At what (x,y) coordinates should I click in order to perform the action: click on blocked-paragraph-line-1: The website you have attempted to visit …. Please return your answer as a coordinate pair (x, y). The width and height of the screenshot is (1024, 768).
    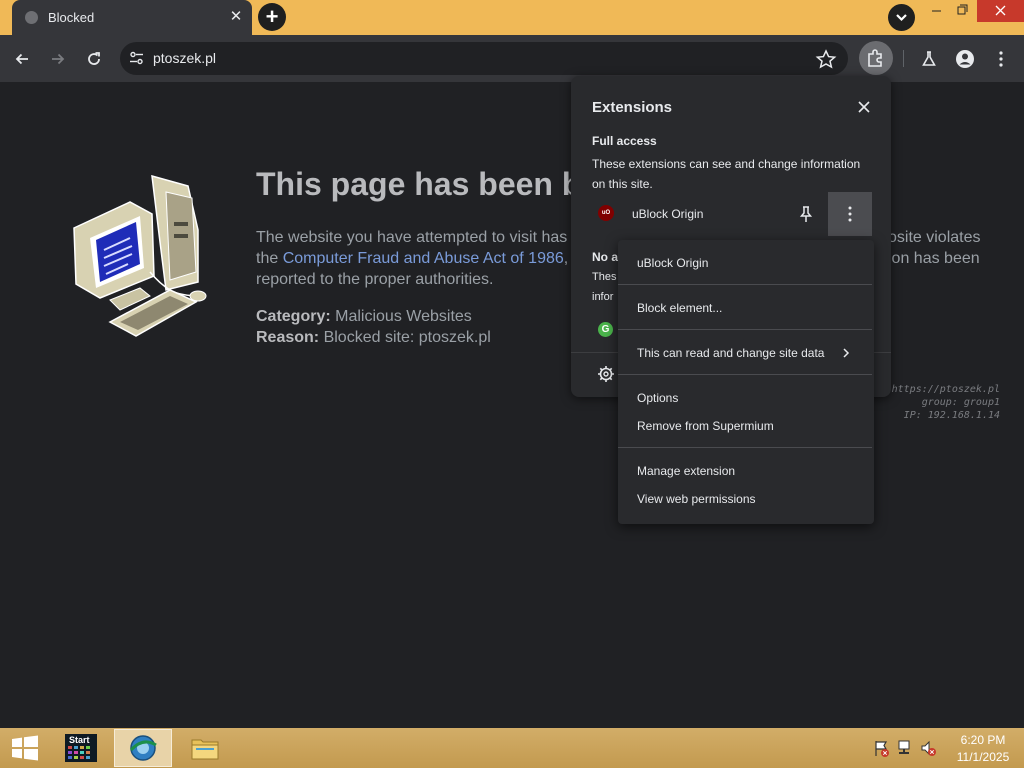
    Looking at the image, I should click on (412, 237).